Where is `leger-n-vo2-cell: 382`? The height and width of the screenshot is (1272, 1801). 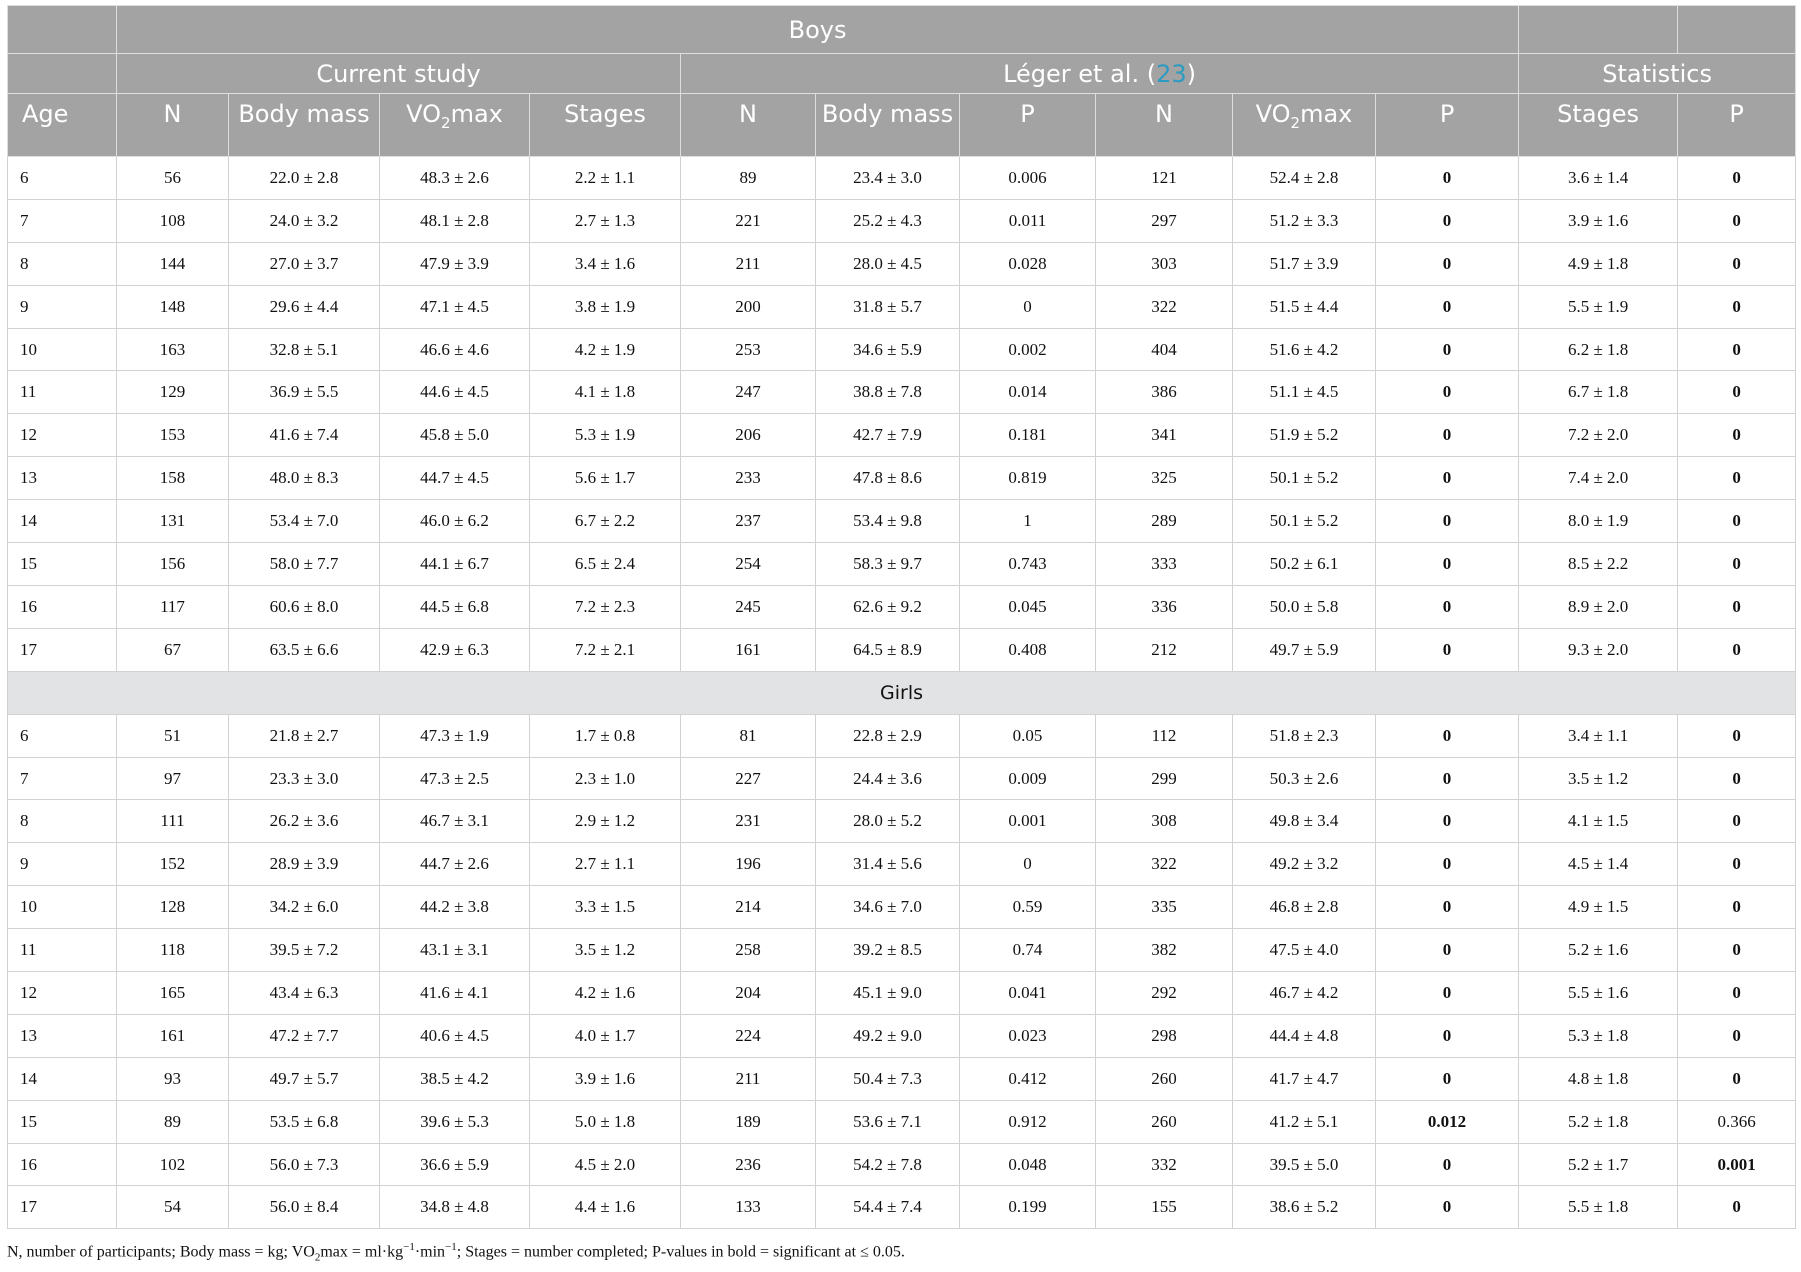
leger-n-vo2-cell: 382 is located at coordinates (1164, 950).